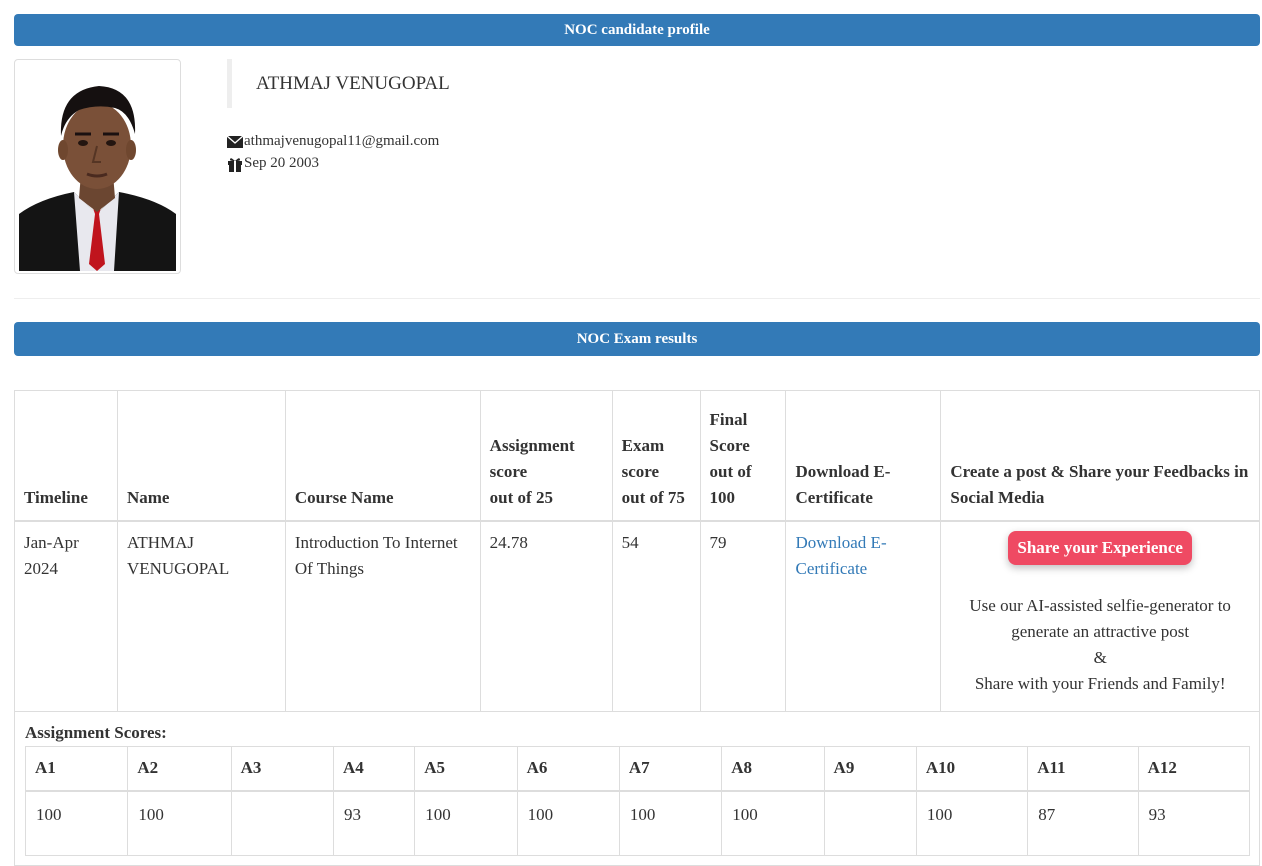  I want to click on assignment-header: A10, so click(972, 768).